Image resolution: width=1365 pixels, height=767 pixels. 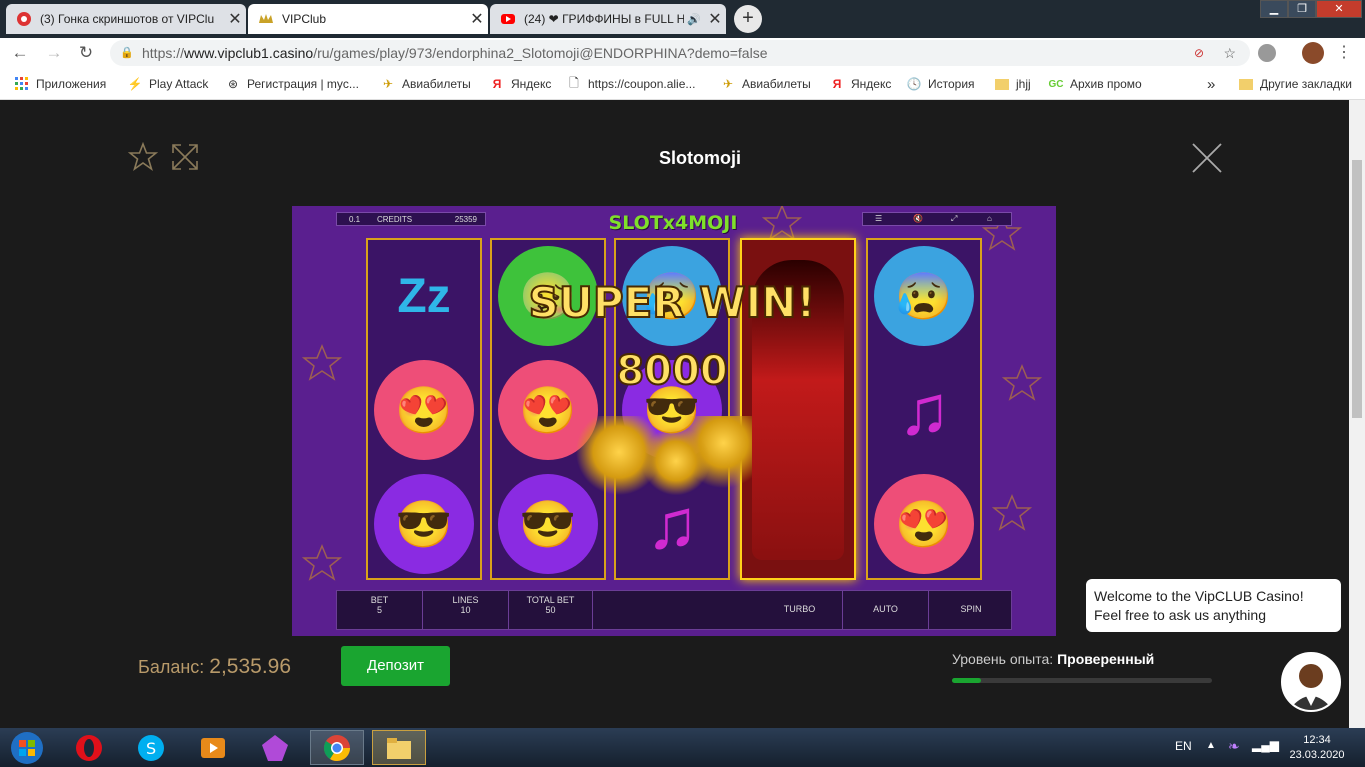 I want to click on airplane-icon: ✈, so click(x=388, y=84).